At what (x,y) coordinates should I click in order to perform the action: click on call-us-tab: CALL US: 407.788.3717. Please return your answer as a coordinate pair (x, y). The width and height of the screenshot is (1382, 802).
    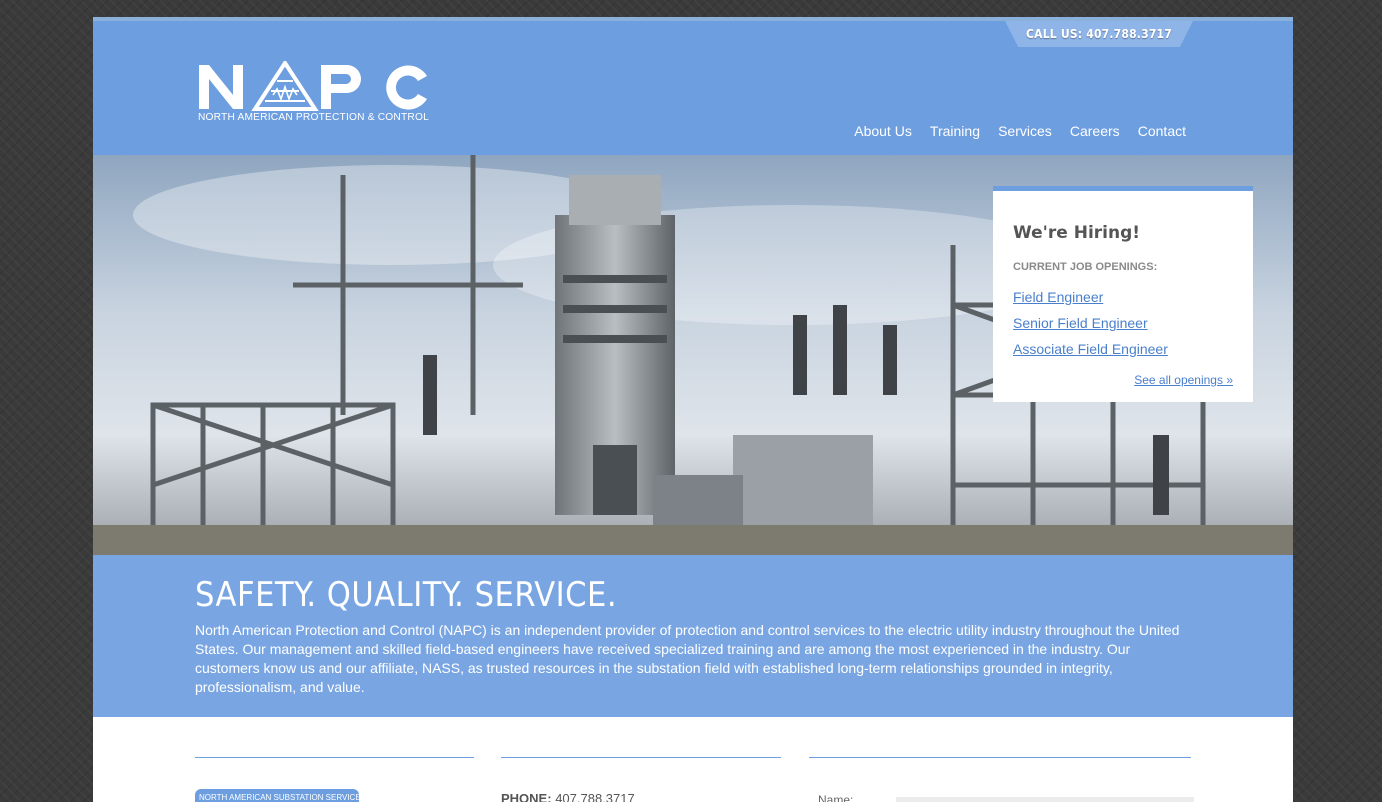
    Looking at the image, I should click on (1099, 34).